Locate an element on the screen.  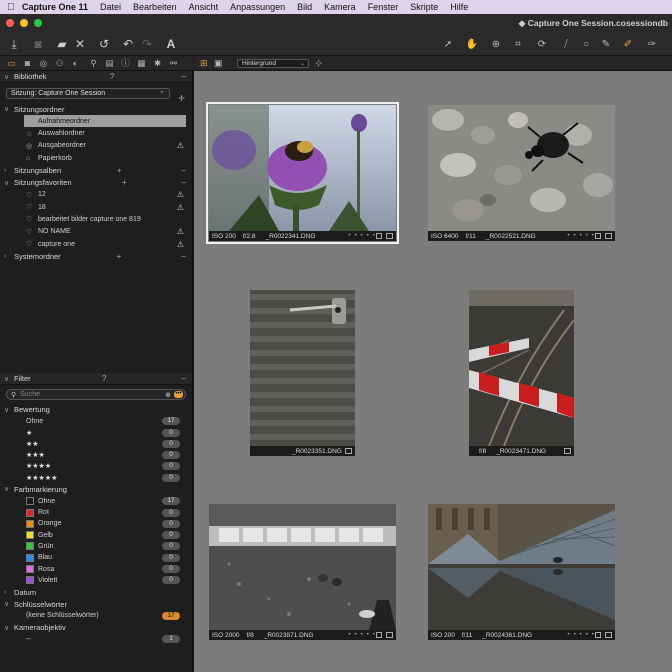
text-overlay-icon: A is located at coordinates (171, 44).